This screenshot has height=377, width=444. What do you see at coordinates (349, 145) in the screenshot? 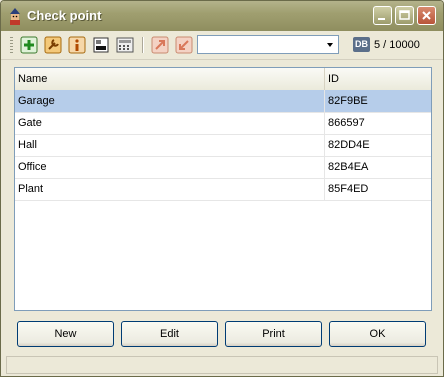
I see `row-id: 82DD4E` at bounding box center [349, 145].